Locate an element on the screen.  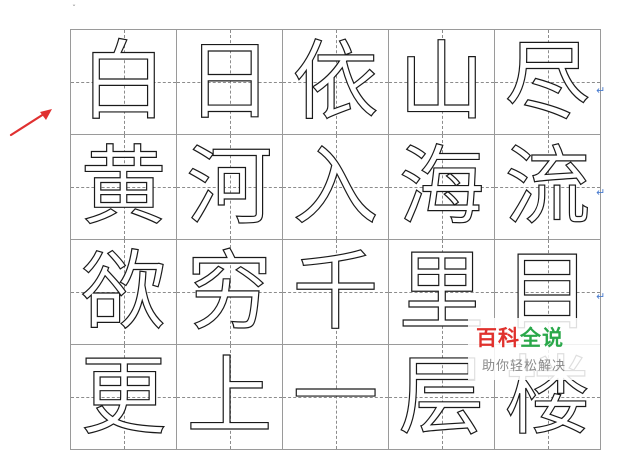
grid-cell: 山 is located at coordinates (441, 82).